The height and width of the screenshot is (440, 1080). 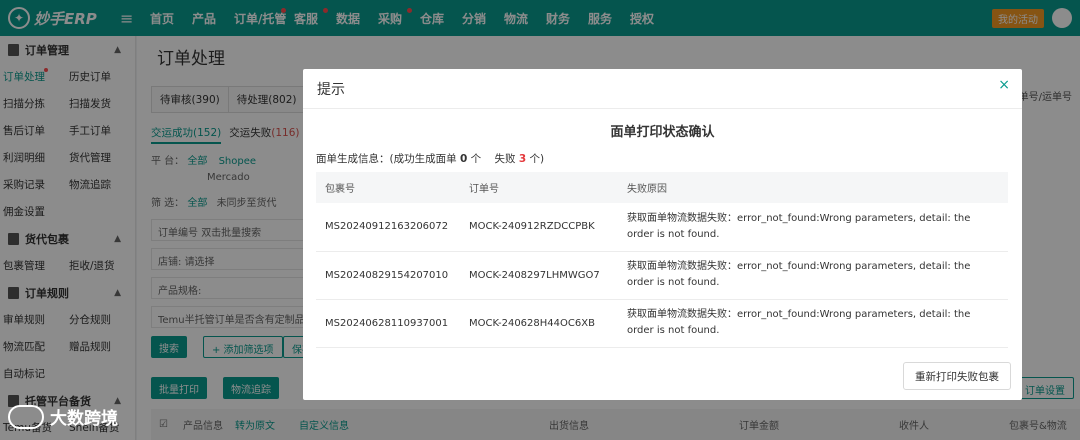 What do you see at coordinates (539, 227) in the screenshot?
I see `order-no: MOCK-240912RZDCCPBK` at bounding box center [539, 227].